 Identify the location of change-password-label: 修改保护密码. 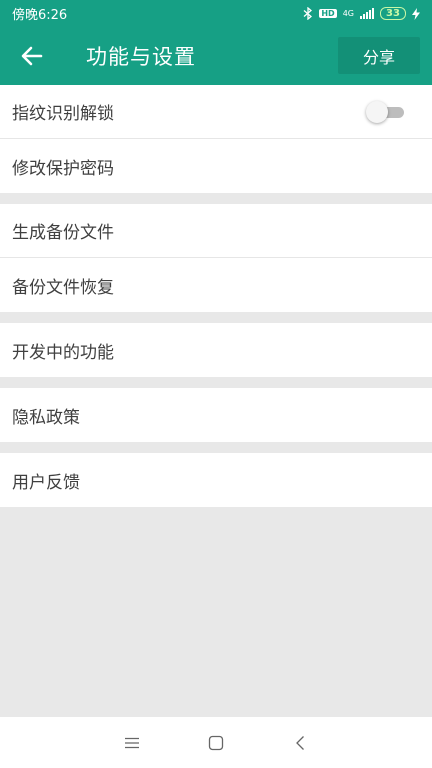
(63, 168).